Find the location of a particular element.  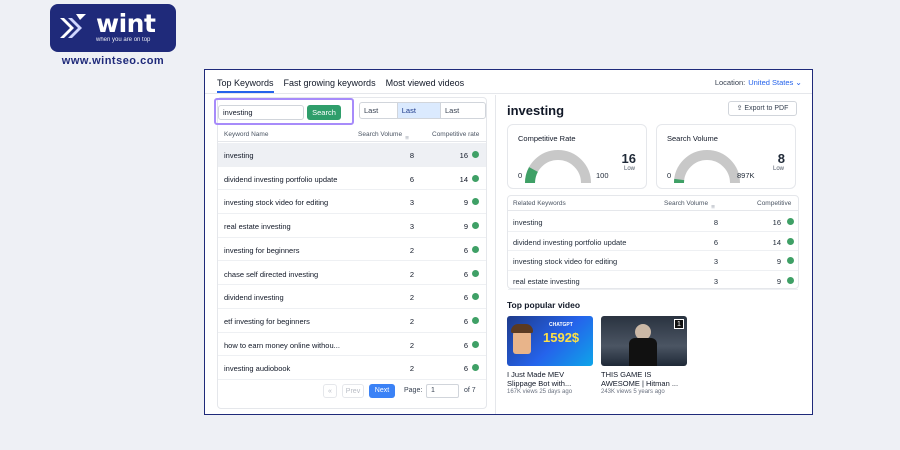

table-row: dividend investing 2 6 is located at coordinates (352, 297).